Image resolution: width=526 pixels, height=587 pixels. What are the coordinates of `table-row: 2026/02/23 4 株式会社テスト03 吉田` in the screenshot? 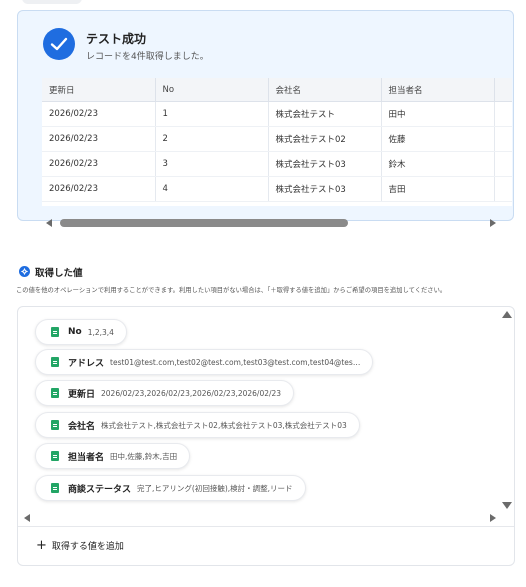 It's located at (277, 189).